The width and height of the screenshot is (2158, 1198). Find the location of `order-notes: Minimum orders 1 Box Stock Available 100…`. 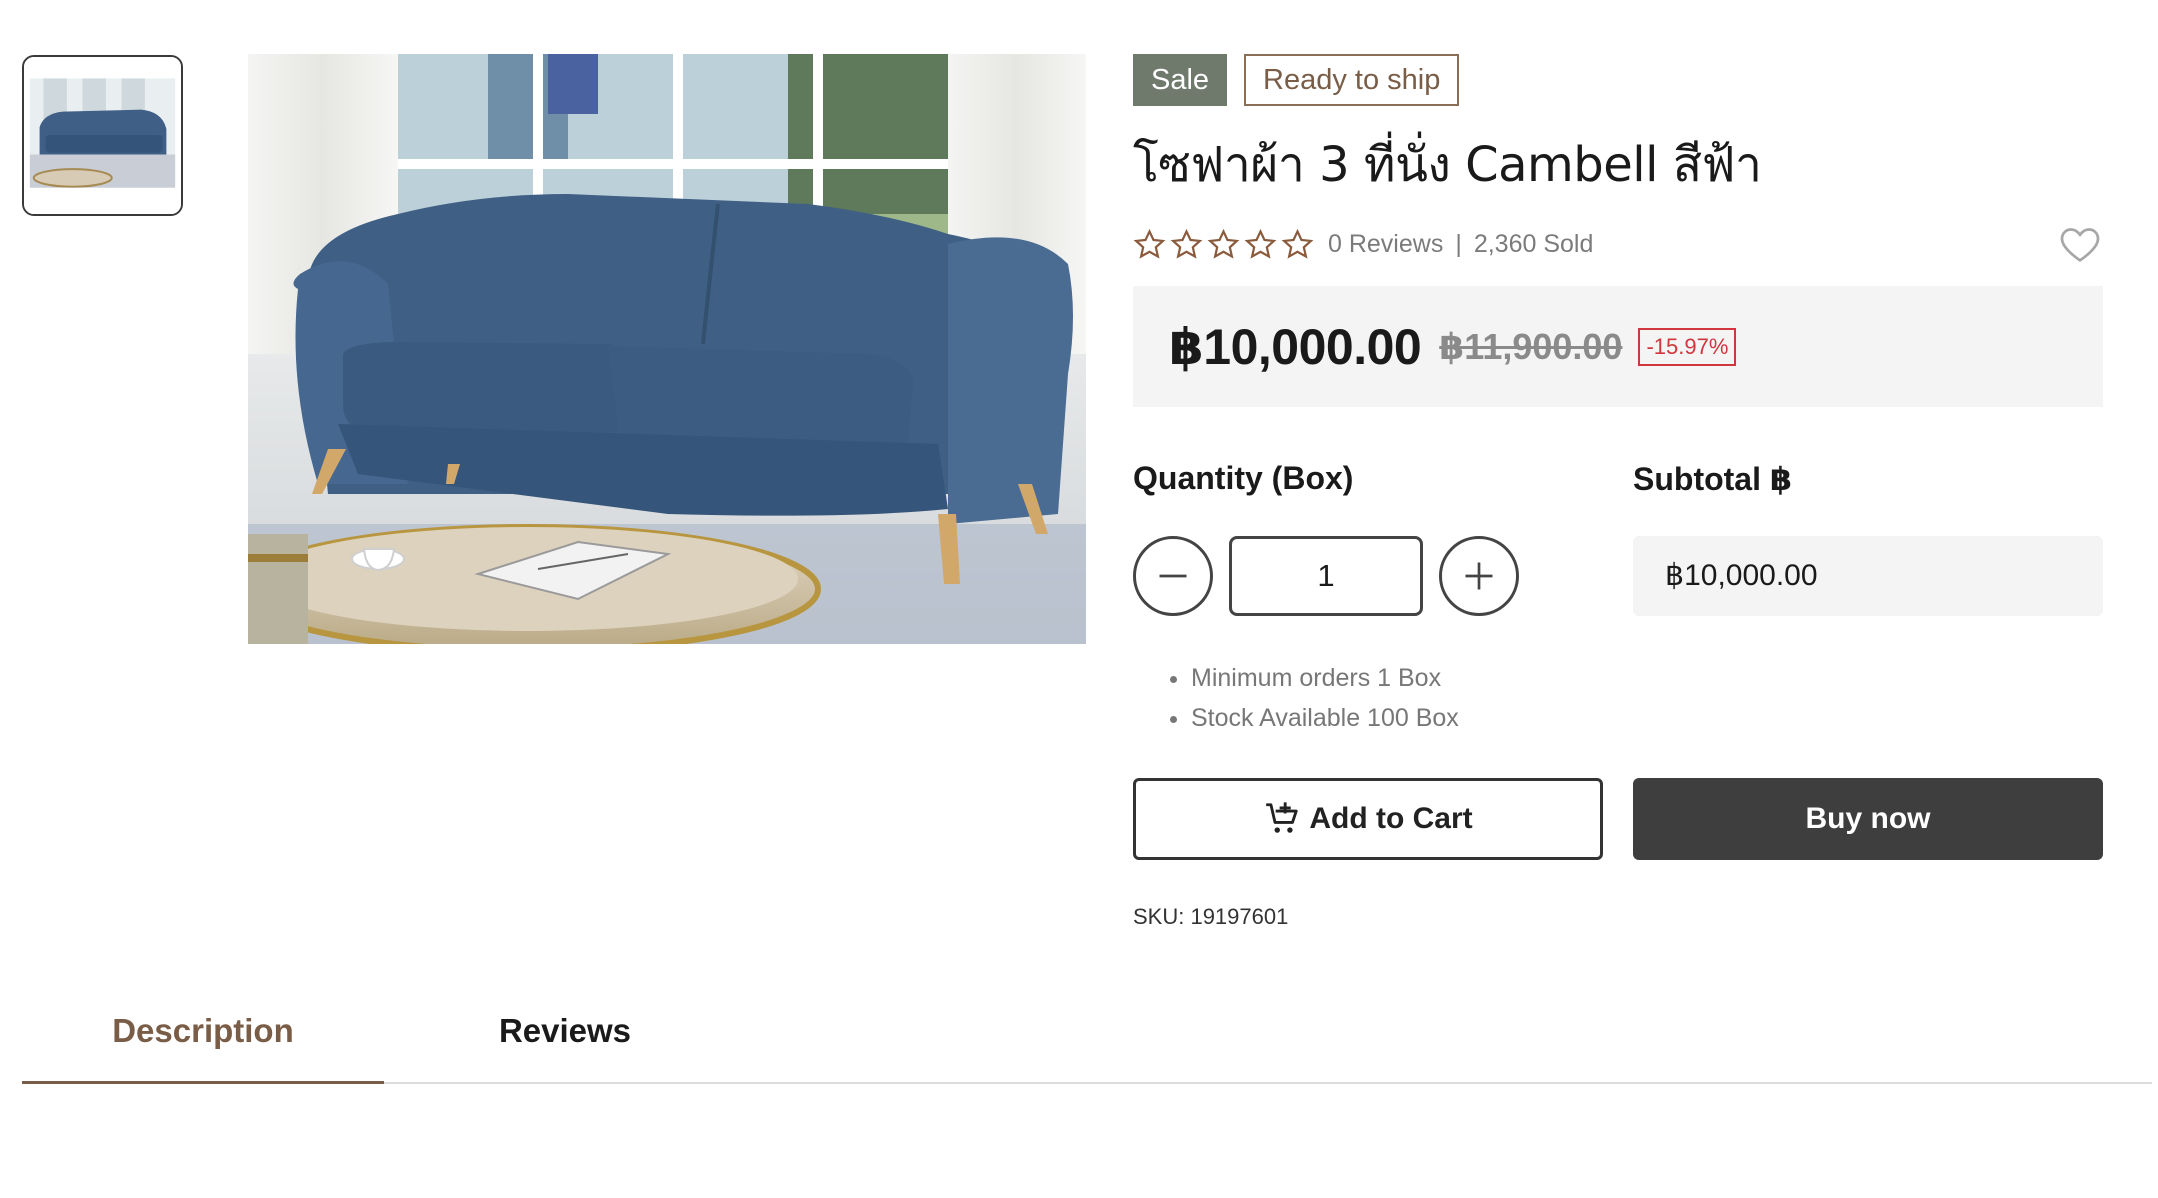

order-notes: Minimum orders 1 Box Stock Available 100… is located at coordinates (1315, 698).